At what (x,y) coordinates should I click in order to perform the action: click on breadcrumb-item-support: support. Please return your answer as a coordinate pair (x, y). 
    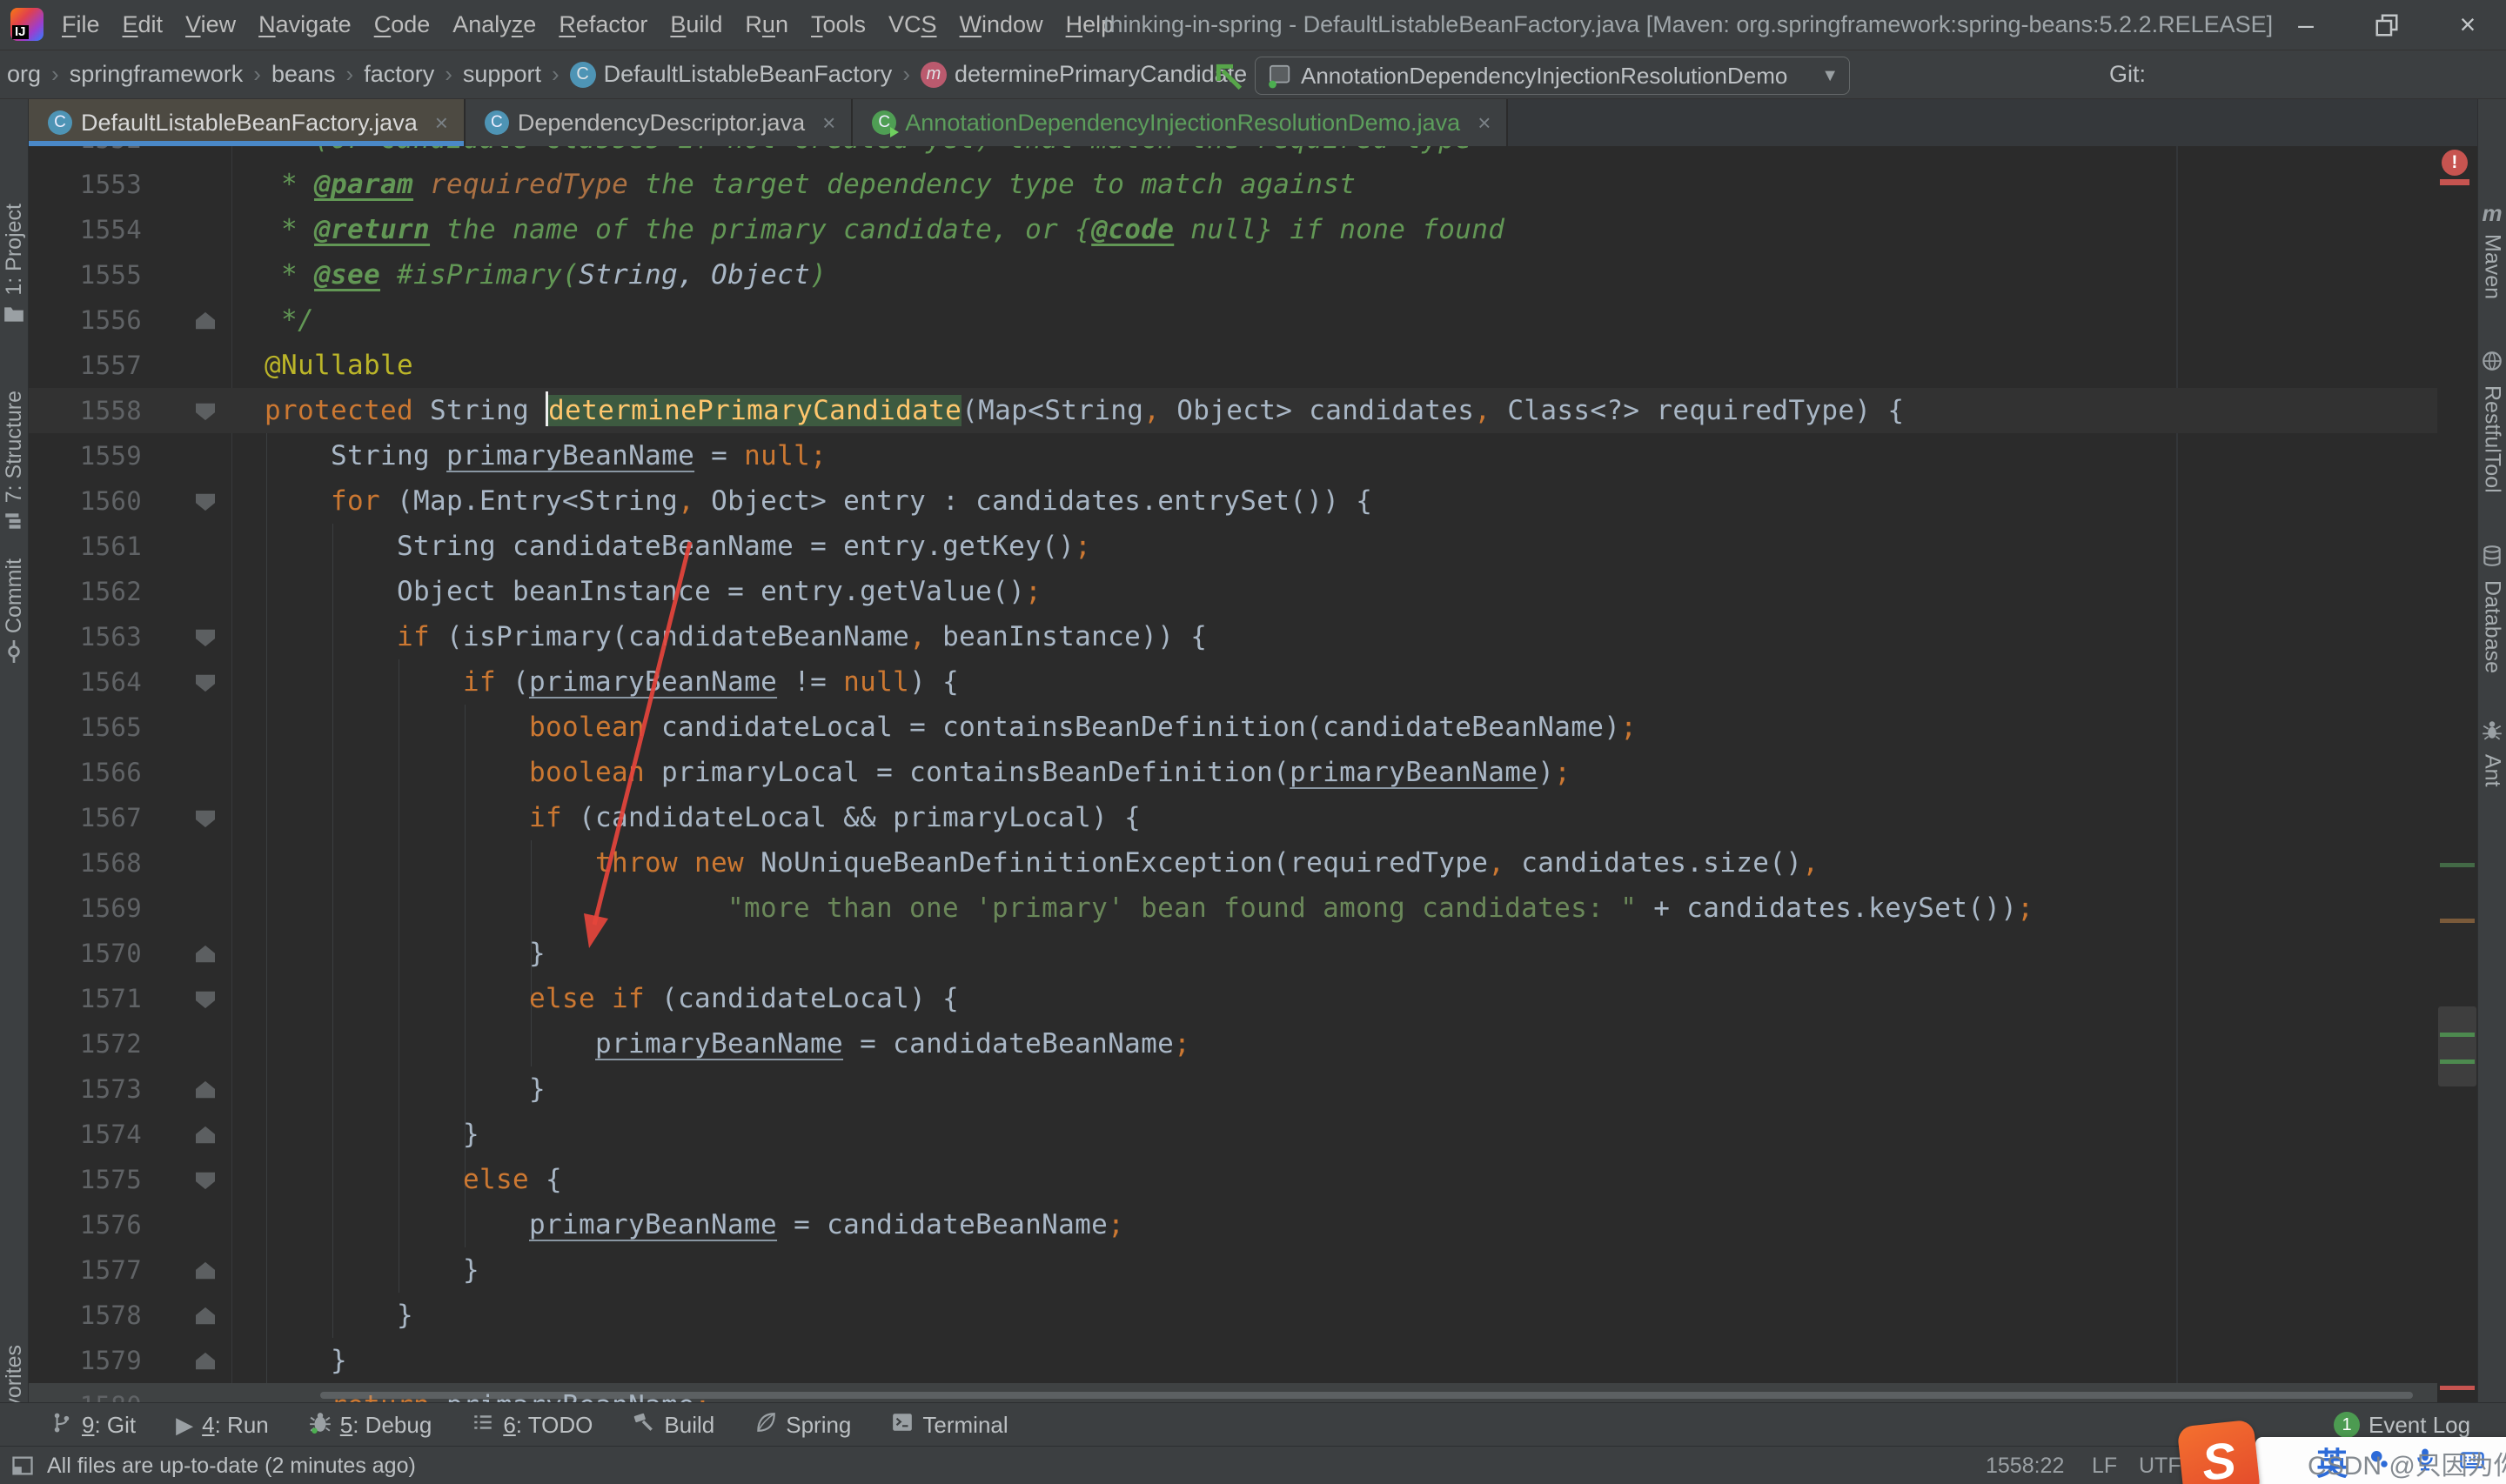
    Looking at the image, I should click on (502, 74).